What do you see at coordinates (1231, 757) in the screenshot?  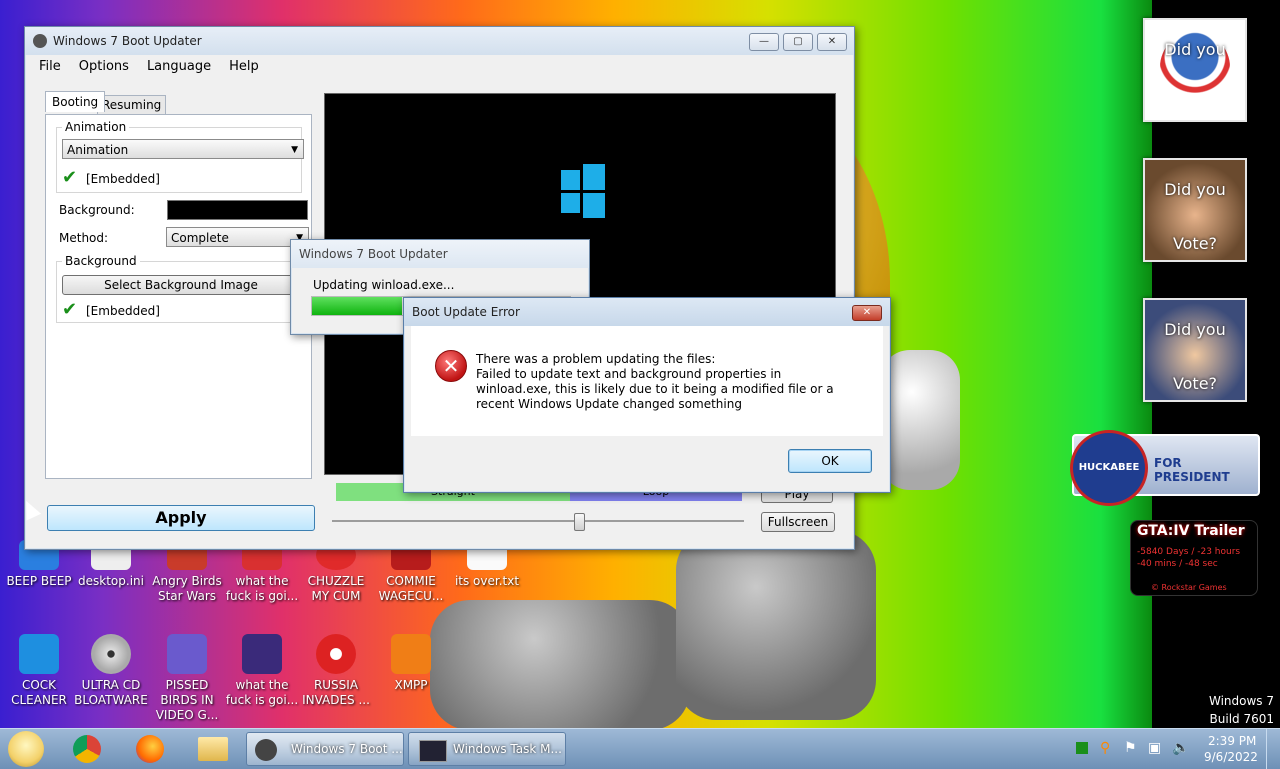 I see `clock-date: 9/6/2022` at bounding box center [1231, 757].